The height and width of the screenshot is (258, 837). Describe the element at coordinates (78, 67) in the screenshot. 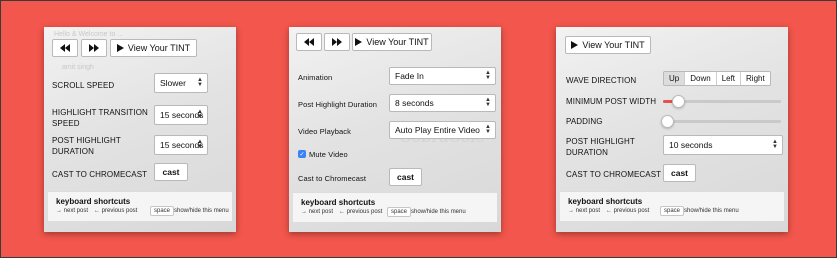

I see `faint-author-text: amit singh` at that location.